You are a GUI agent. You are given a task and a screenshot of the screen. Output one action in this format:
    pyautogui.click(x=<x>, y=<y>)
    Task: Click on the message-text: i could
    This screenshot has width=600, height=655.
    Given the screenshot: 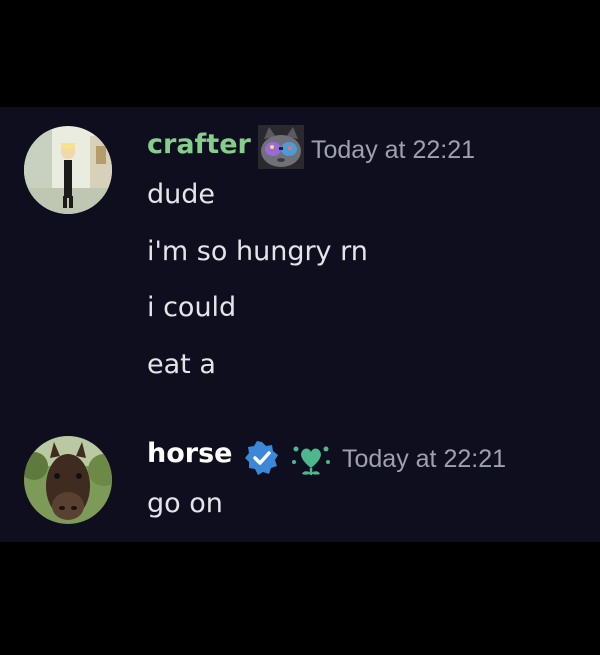 What is the action you would take?
    pyautogui.click(x=192, y=307)
    